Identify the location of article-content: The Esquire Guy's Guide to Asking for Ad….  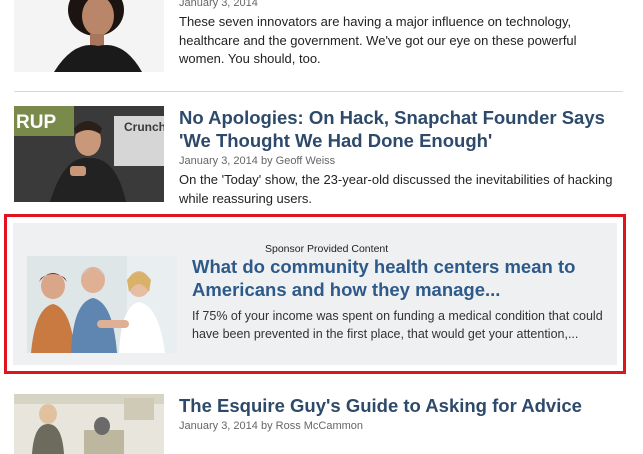
(401, 413).